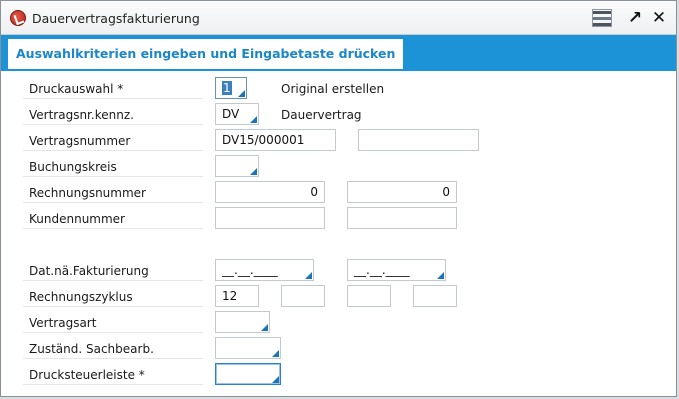 Image resolution: width=679 pixels, height=399 pixels. What do you see at coordinates (659, 18) in the screenshot?
I see `close-icon: ✕` at bounding box center [659, 18].